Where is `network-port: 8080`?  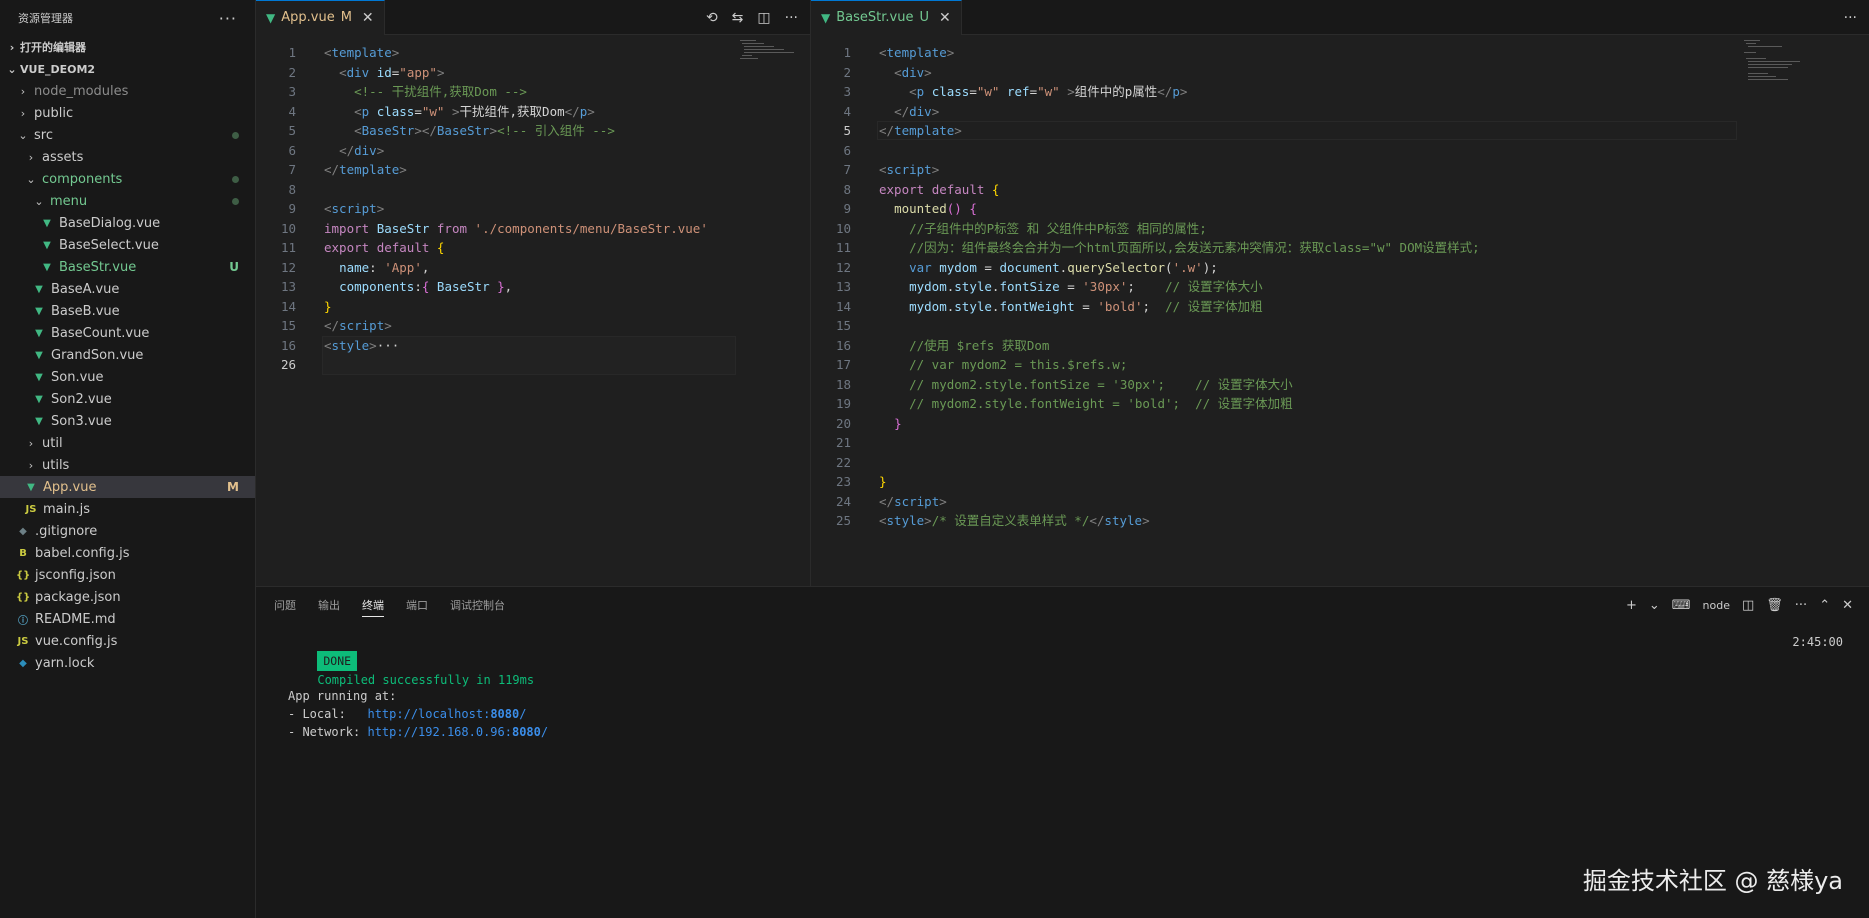 network-port: 8080 is located at coordinates (526, 732).